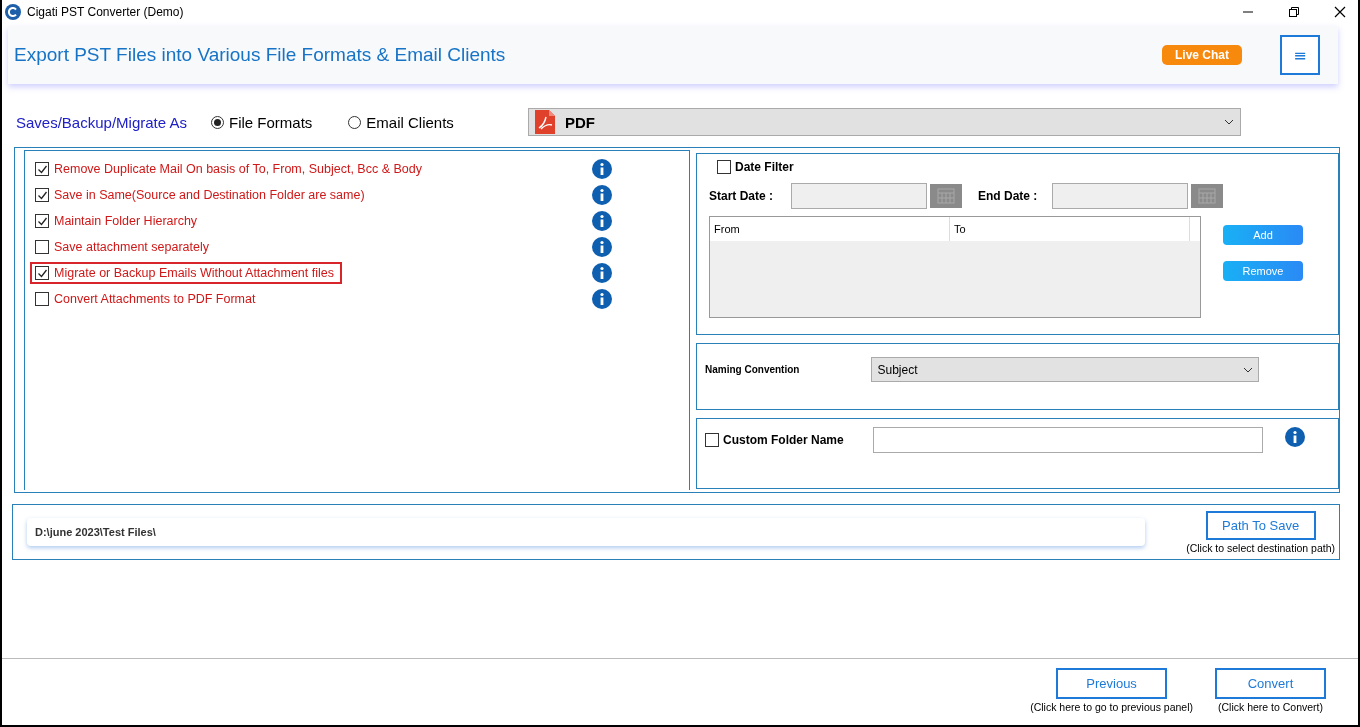 The image size is (1360, 727). Describe the element at coordinates (1120, 196) in the screenshot. I see `end-date-field` at that location.